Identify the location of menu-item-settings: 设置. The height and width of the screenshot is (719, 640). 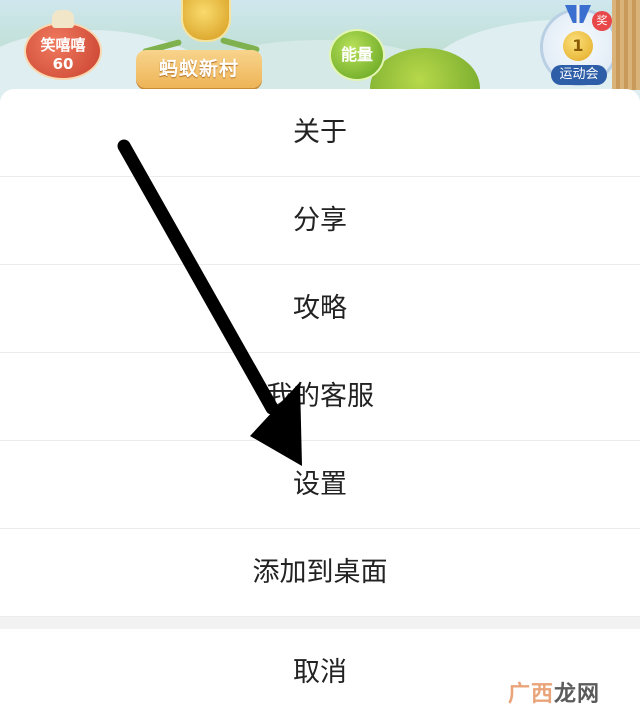
(320, 485).